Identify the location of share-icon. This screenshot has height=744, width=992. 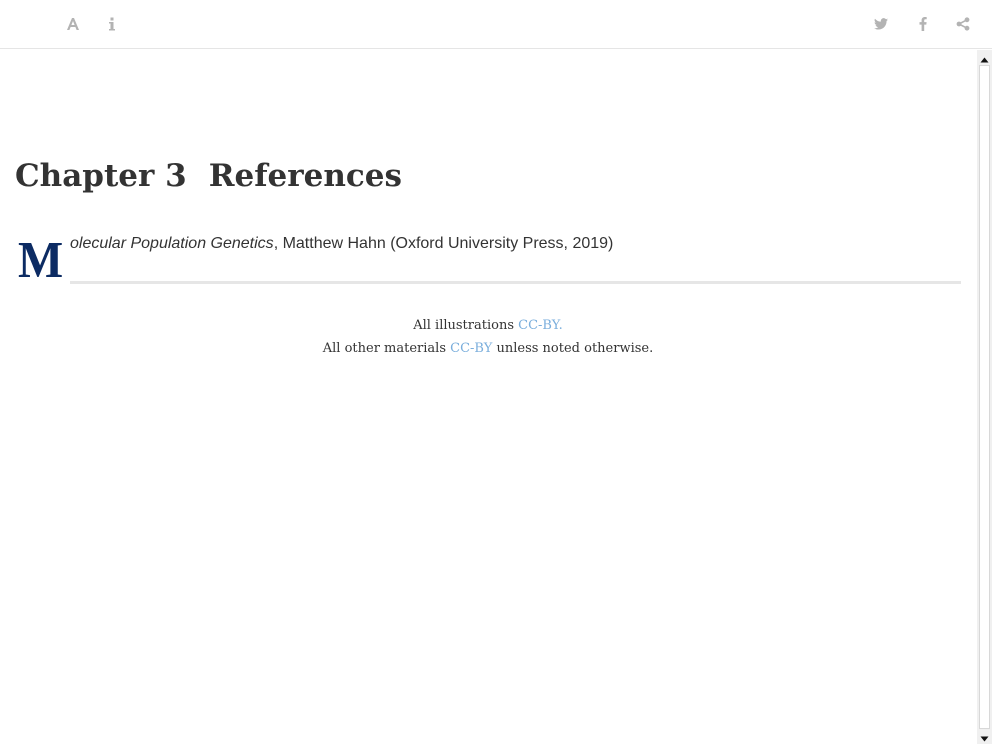
(963, 24).